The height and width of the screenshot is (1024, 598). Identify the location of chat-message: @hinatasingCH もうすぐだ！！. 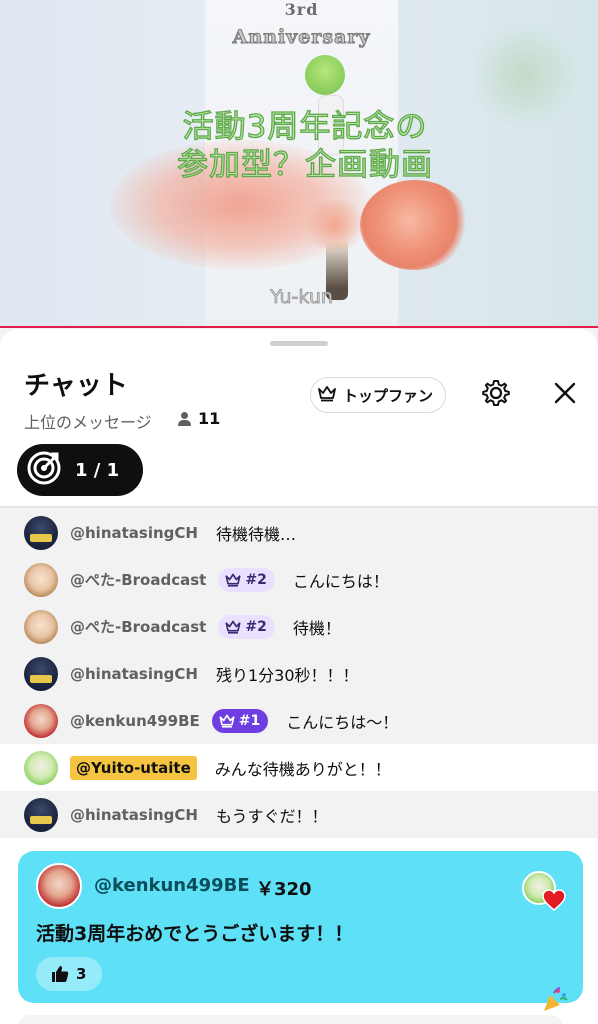
(299, 814).